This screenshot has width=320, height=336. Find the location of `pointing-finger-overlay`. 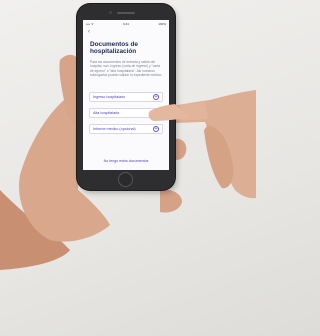

pointing-finger-overlay is located at coordinates (169, 112).